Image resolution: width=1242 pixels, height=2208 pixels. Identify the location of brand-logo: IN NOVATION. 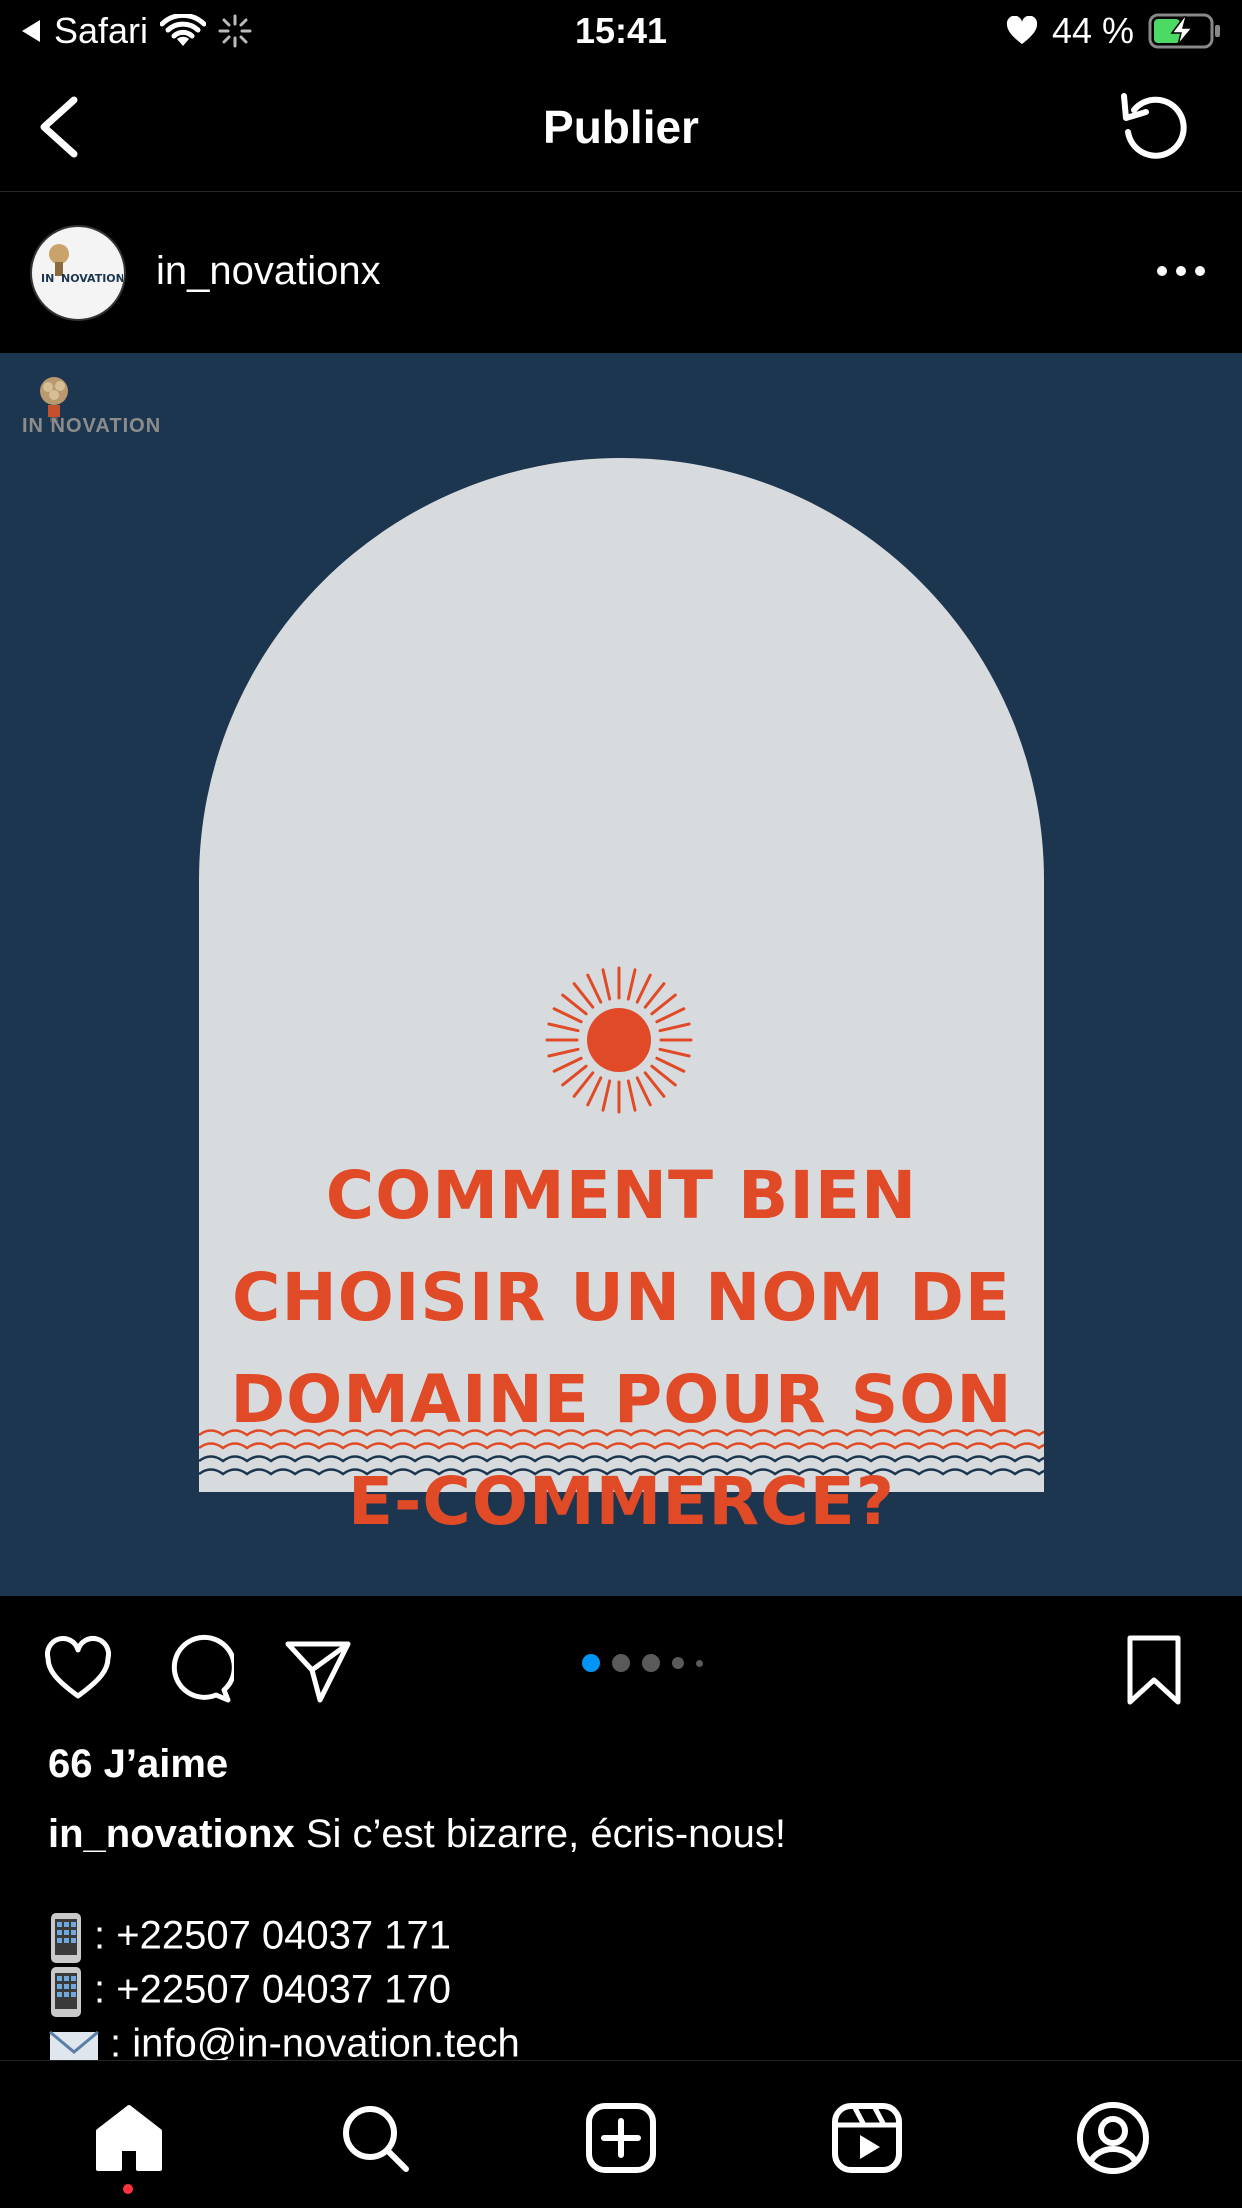
(97, 413).